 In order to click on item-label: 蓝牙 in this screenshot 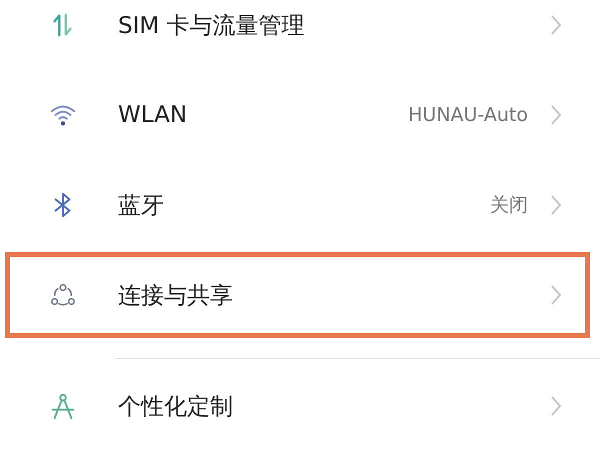, I will do `click(141, 206)`.